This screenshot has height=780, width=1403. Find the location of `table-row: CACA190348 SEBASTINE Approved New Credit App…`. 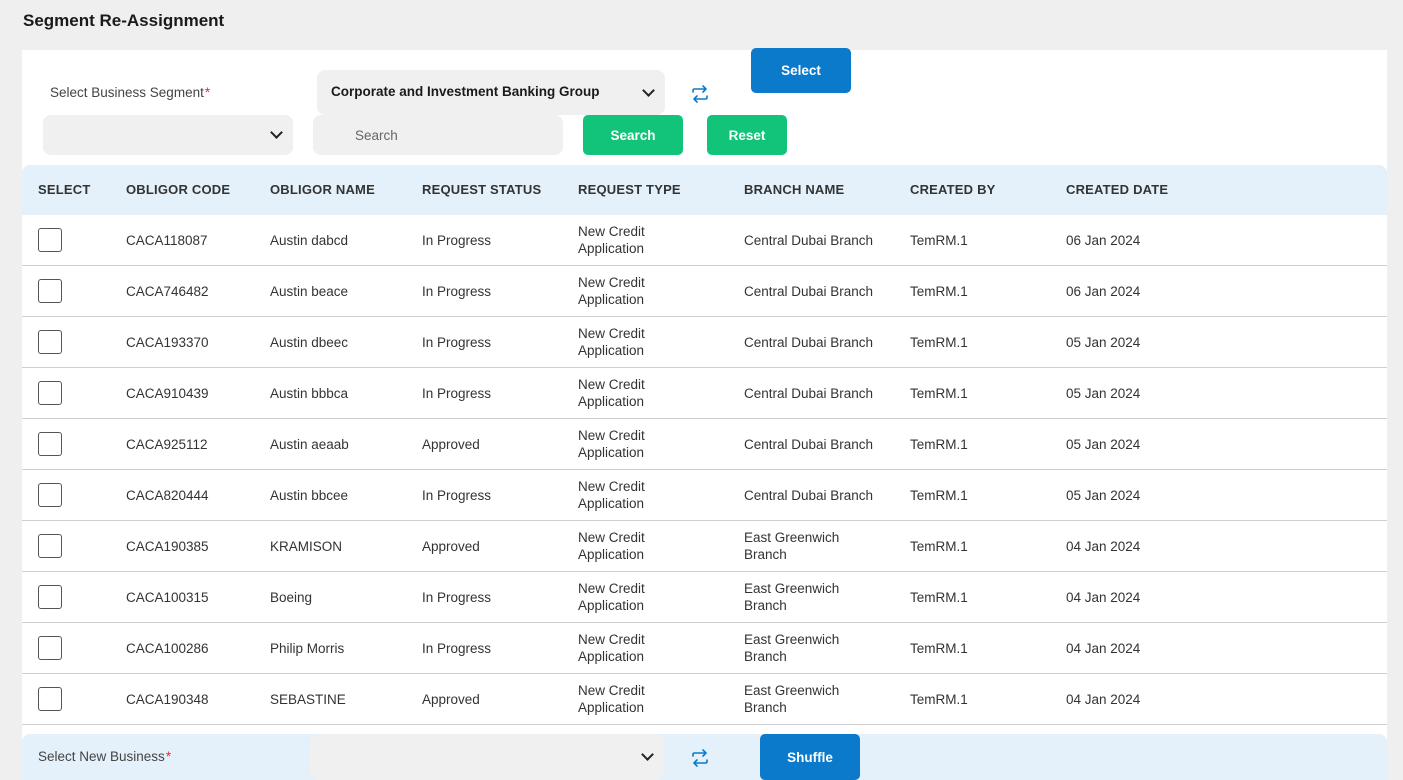

table-row: CACA190348 SEBASTINE Approved New Credit App… is located at coordinates (704, 699).